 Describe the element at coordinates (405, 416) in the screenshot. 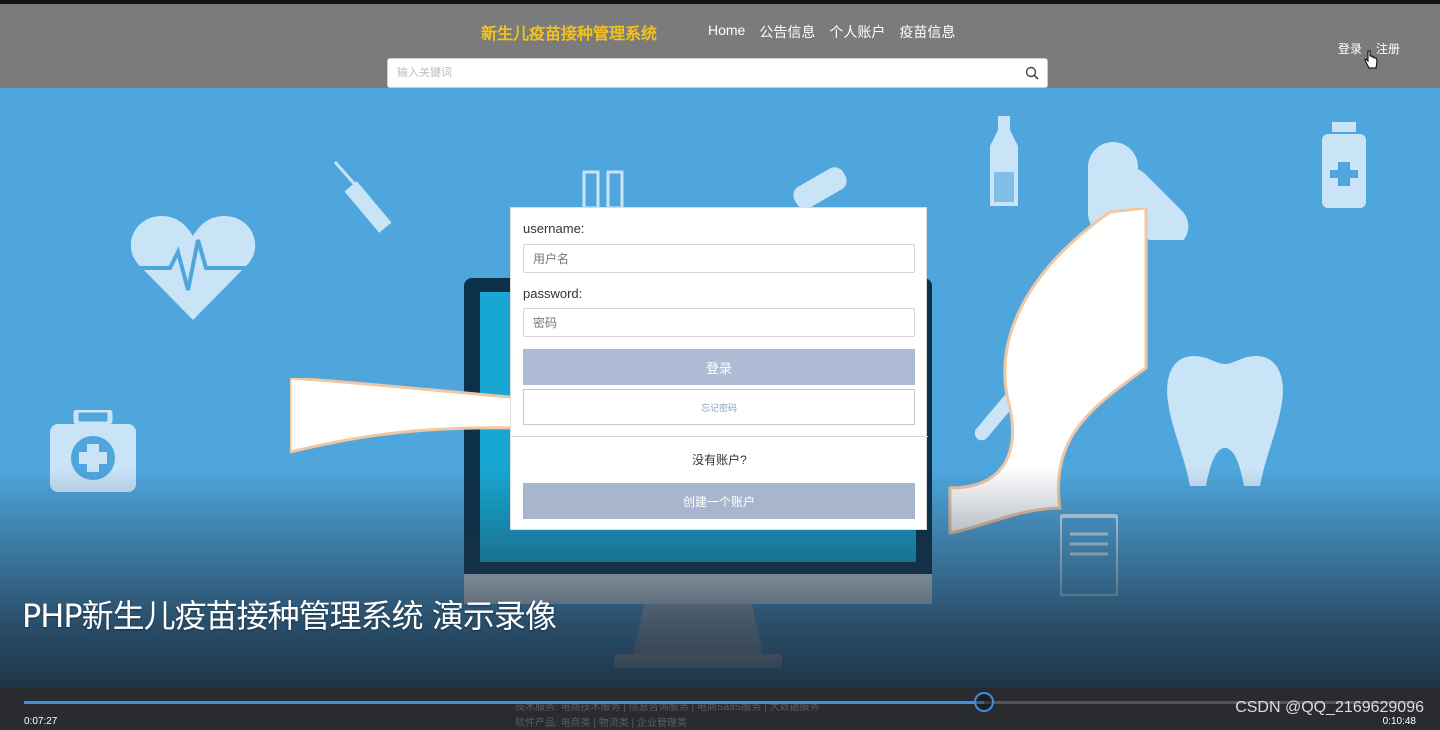

I see `ribbon-decoration` at that location.